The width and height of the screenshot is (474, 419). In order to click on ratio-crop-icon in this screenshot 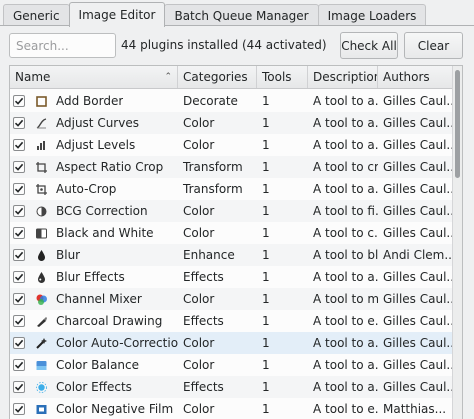, I will do `click(41, 167)`.